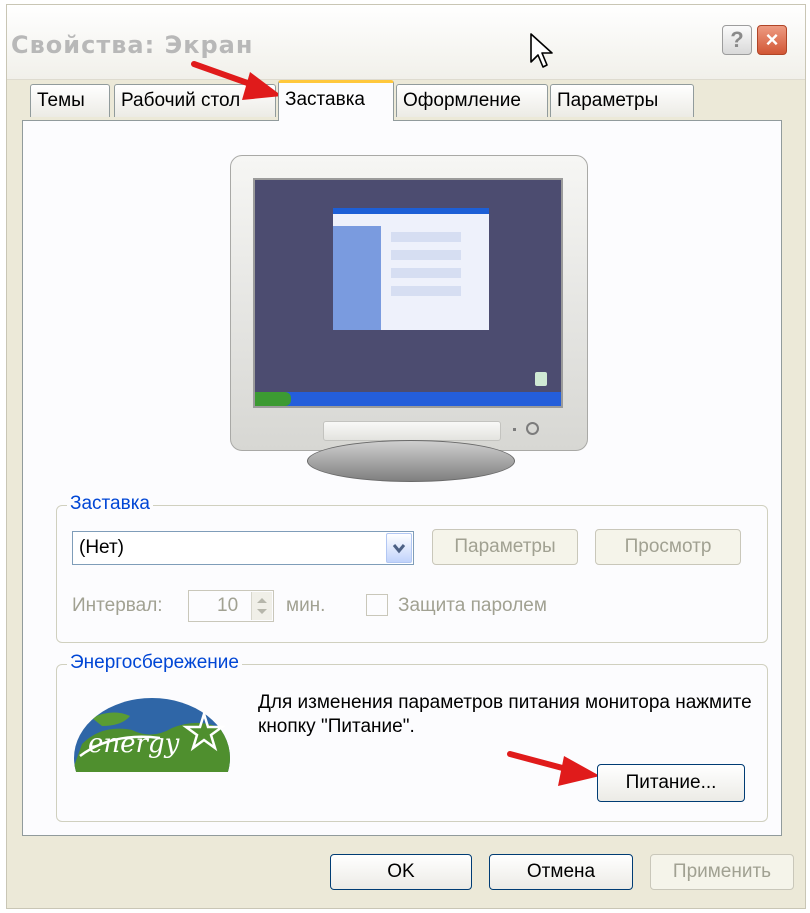 The height and width of the screenshot is (913, 810). Describe the element at coordinates (399, 548) in the screenshot. I see `chevron-down-icon` at that location.